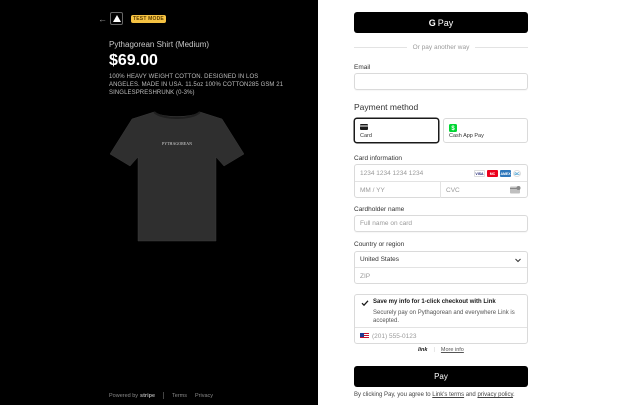  I want to click on terms-prefix: By clicking Pay, you agree to, so click(393, 395).